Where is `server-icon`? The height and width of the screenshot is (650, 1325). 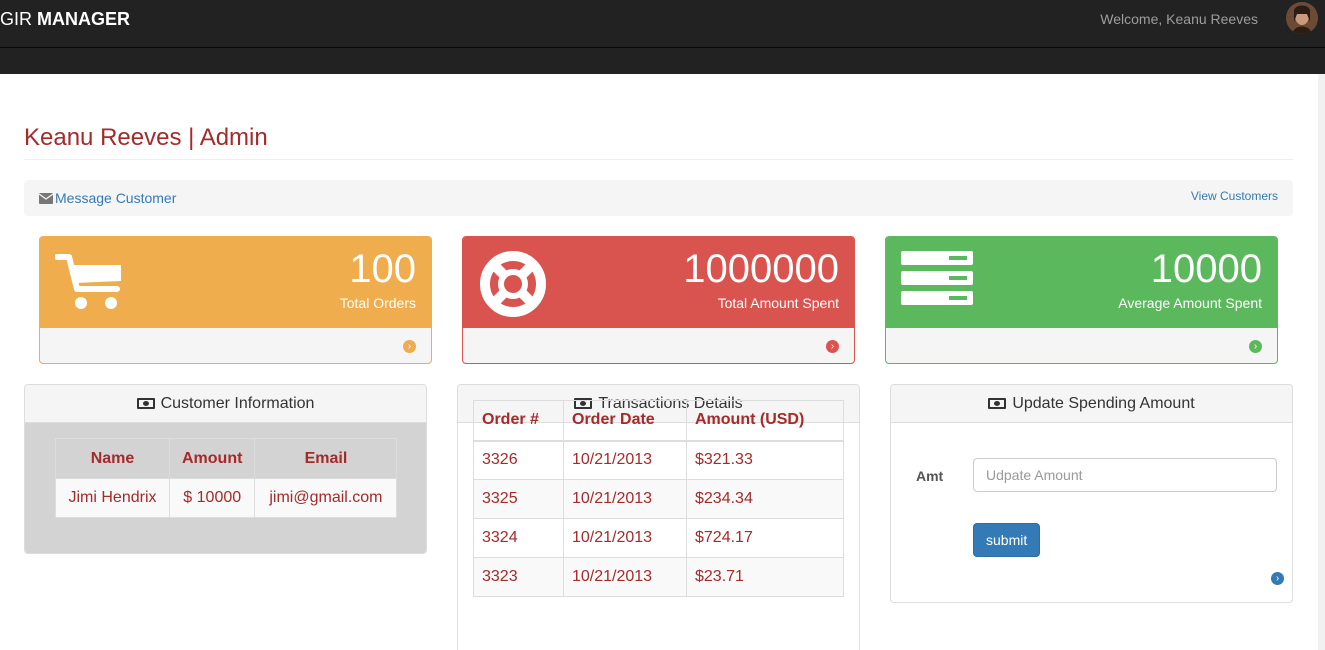 server-icon is located at coordinates (937, 278).